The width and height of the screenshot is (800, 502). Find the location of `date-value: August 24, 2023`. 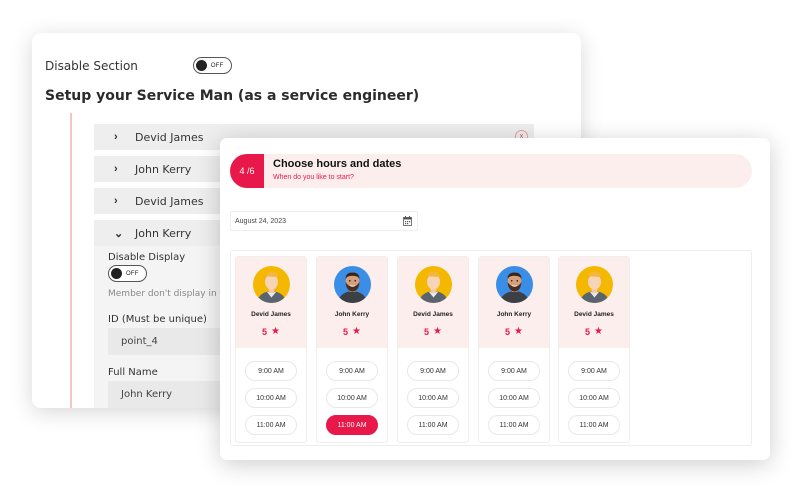

date-value: August 24, 2023 is located at coordinates (260, 221).